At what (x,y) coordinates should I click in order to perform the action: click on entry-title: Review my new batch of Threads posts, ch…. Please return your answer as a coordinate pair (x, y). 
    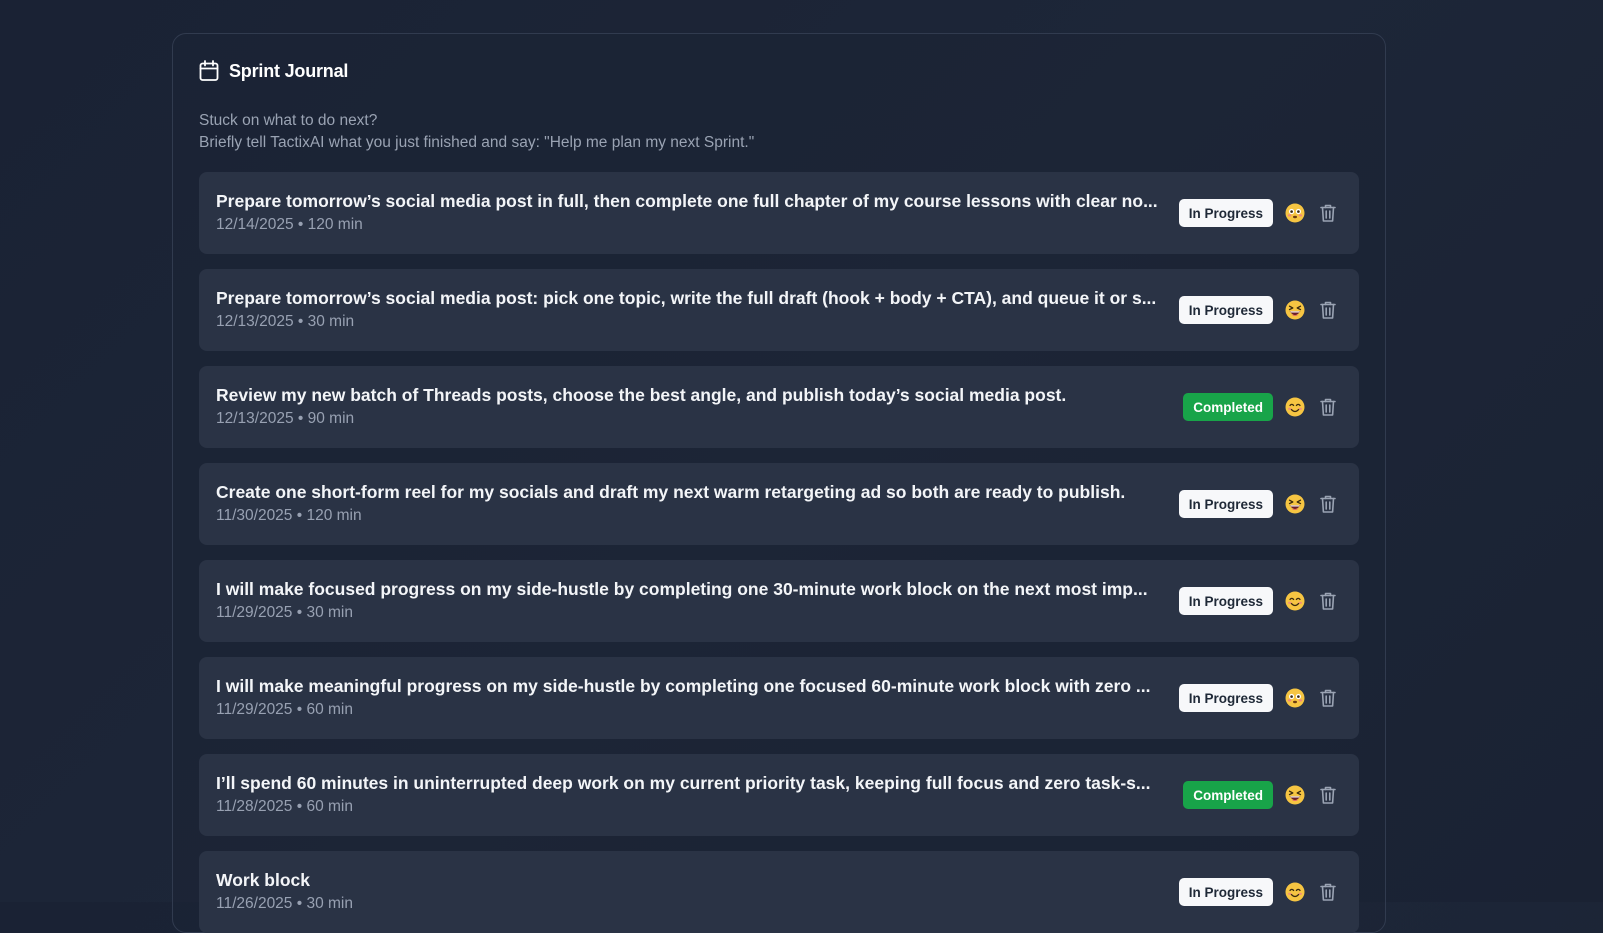
    Looking at the image, I should click on (641, 395).